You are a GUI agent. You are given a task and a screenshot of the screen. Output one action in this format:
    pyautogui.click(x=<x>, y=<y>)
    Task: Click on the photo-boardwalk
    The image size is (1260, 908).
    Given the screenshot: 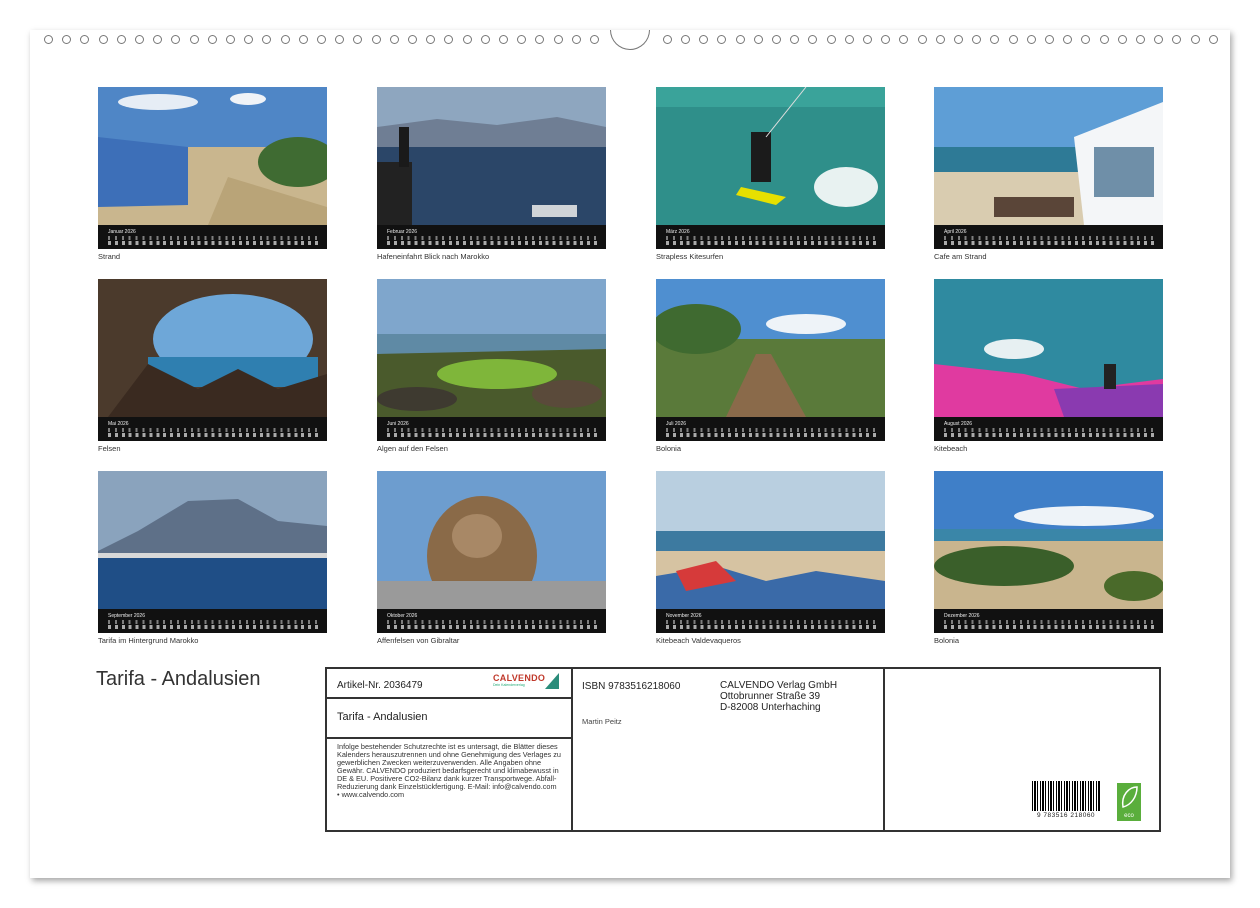 What is the action you would take?
    pyautogui.click(x=770, y=348)
    